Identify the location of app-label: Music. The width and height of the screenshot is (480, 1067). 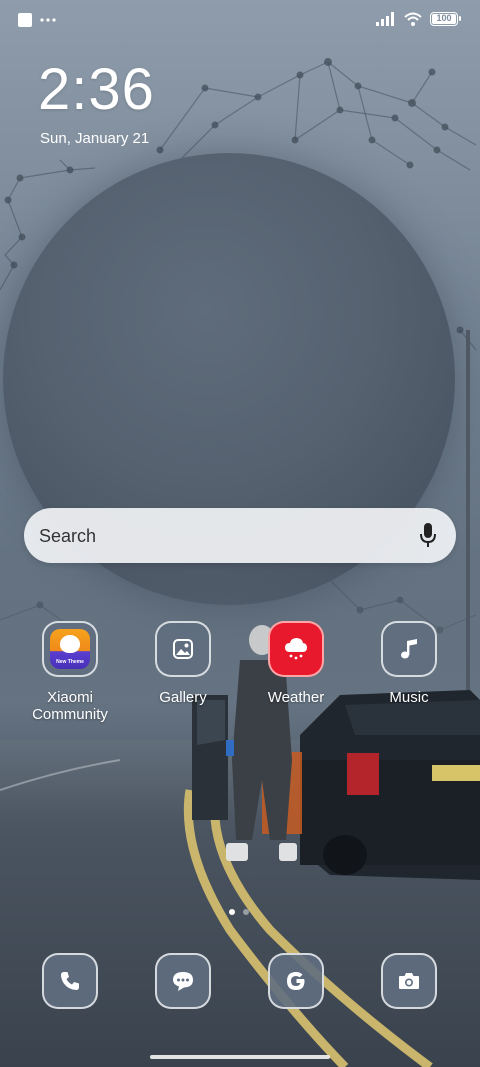
(409, 697).